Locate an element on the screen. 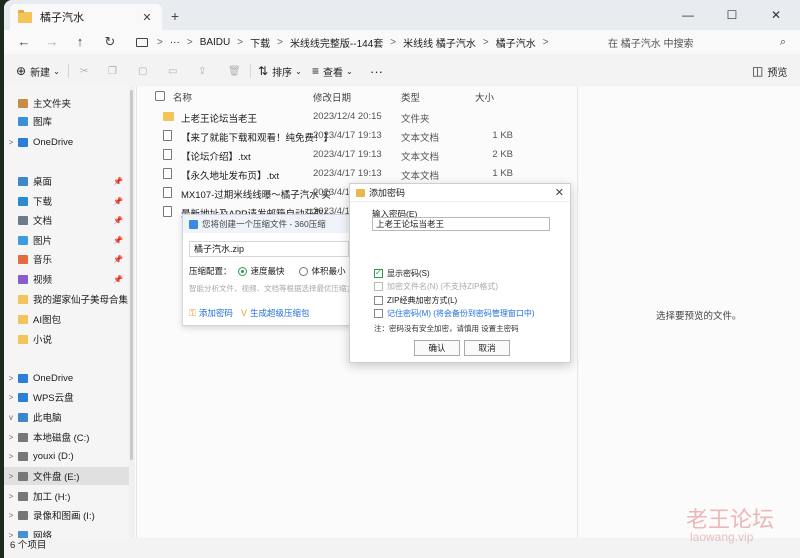 This screenshot has width=800, height=558. refresh-button: ↻ is located at coordinates (110, 42).